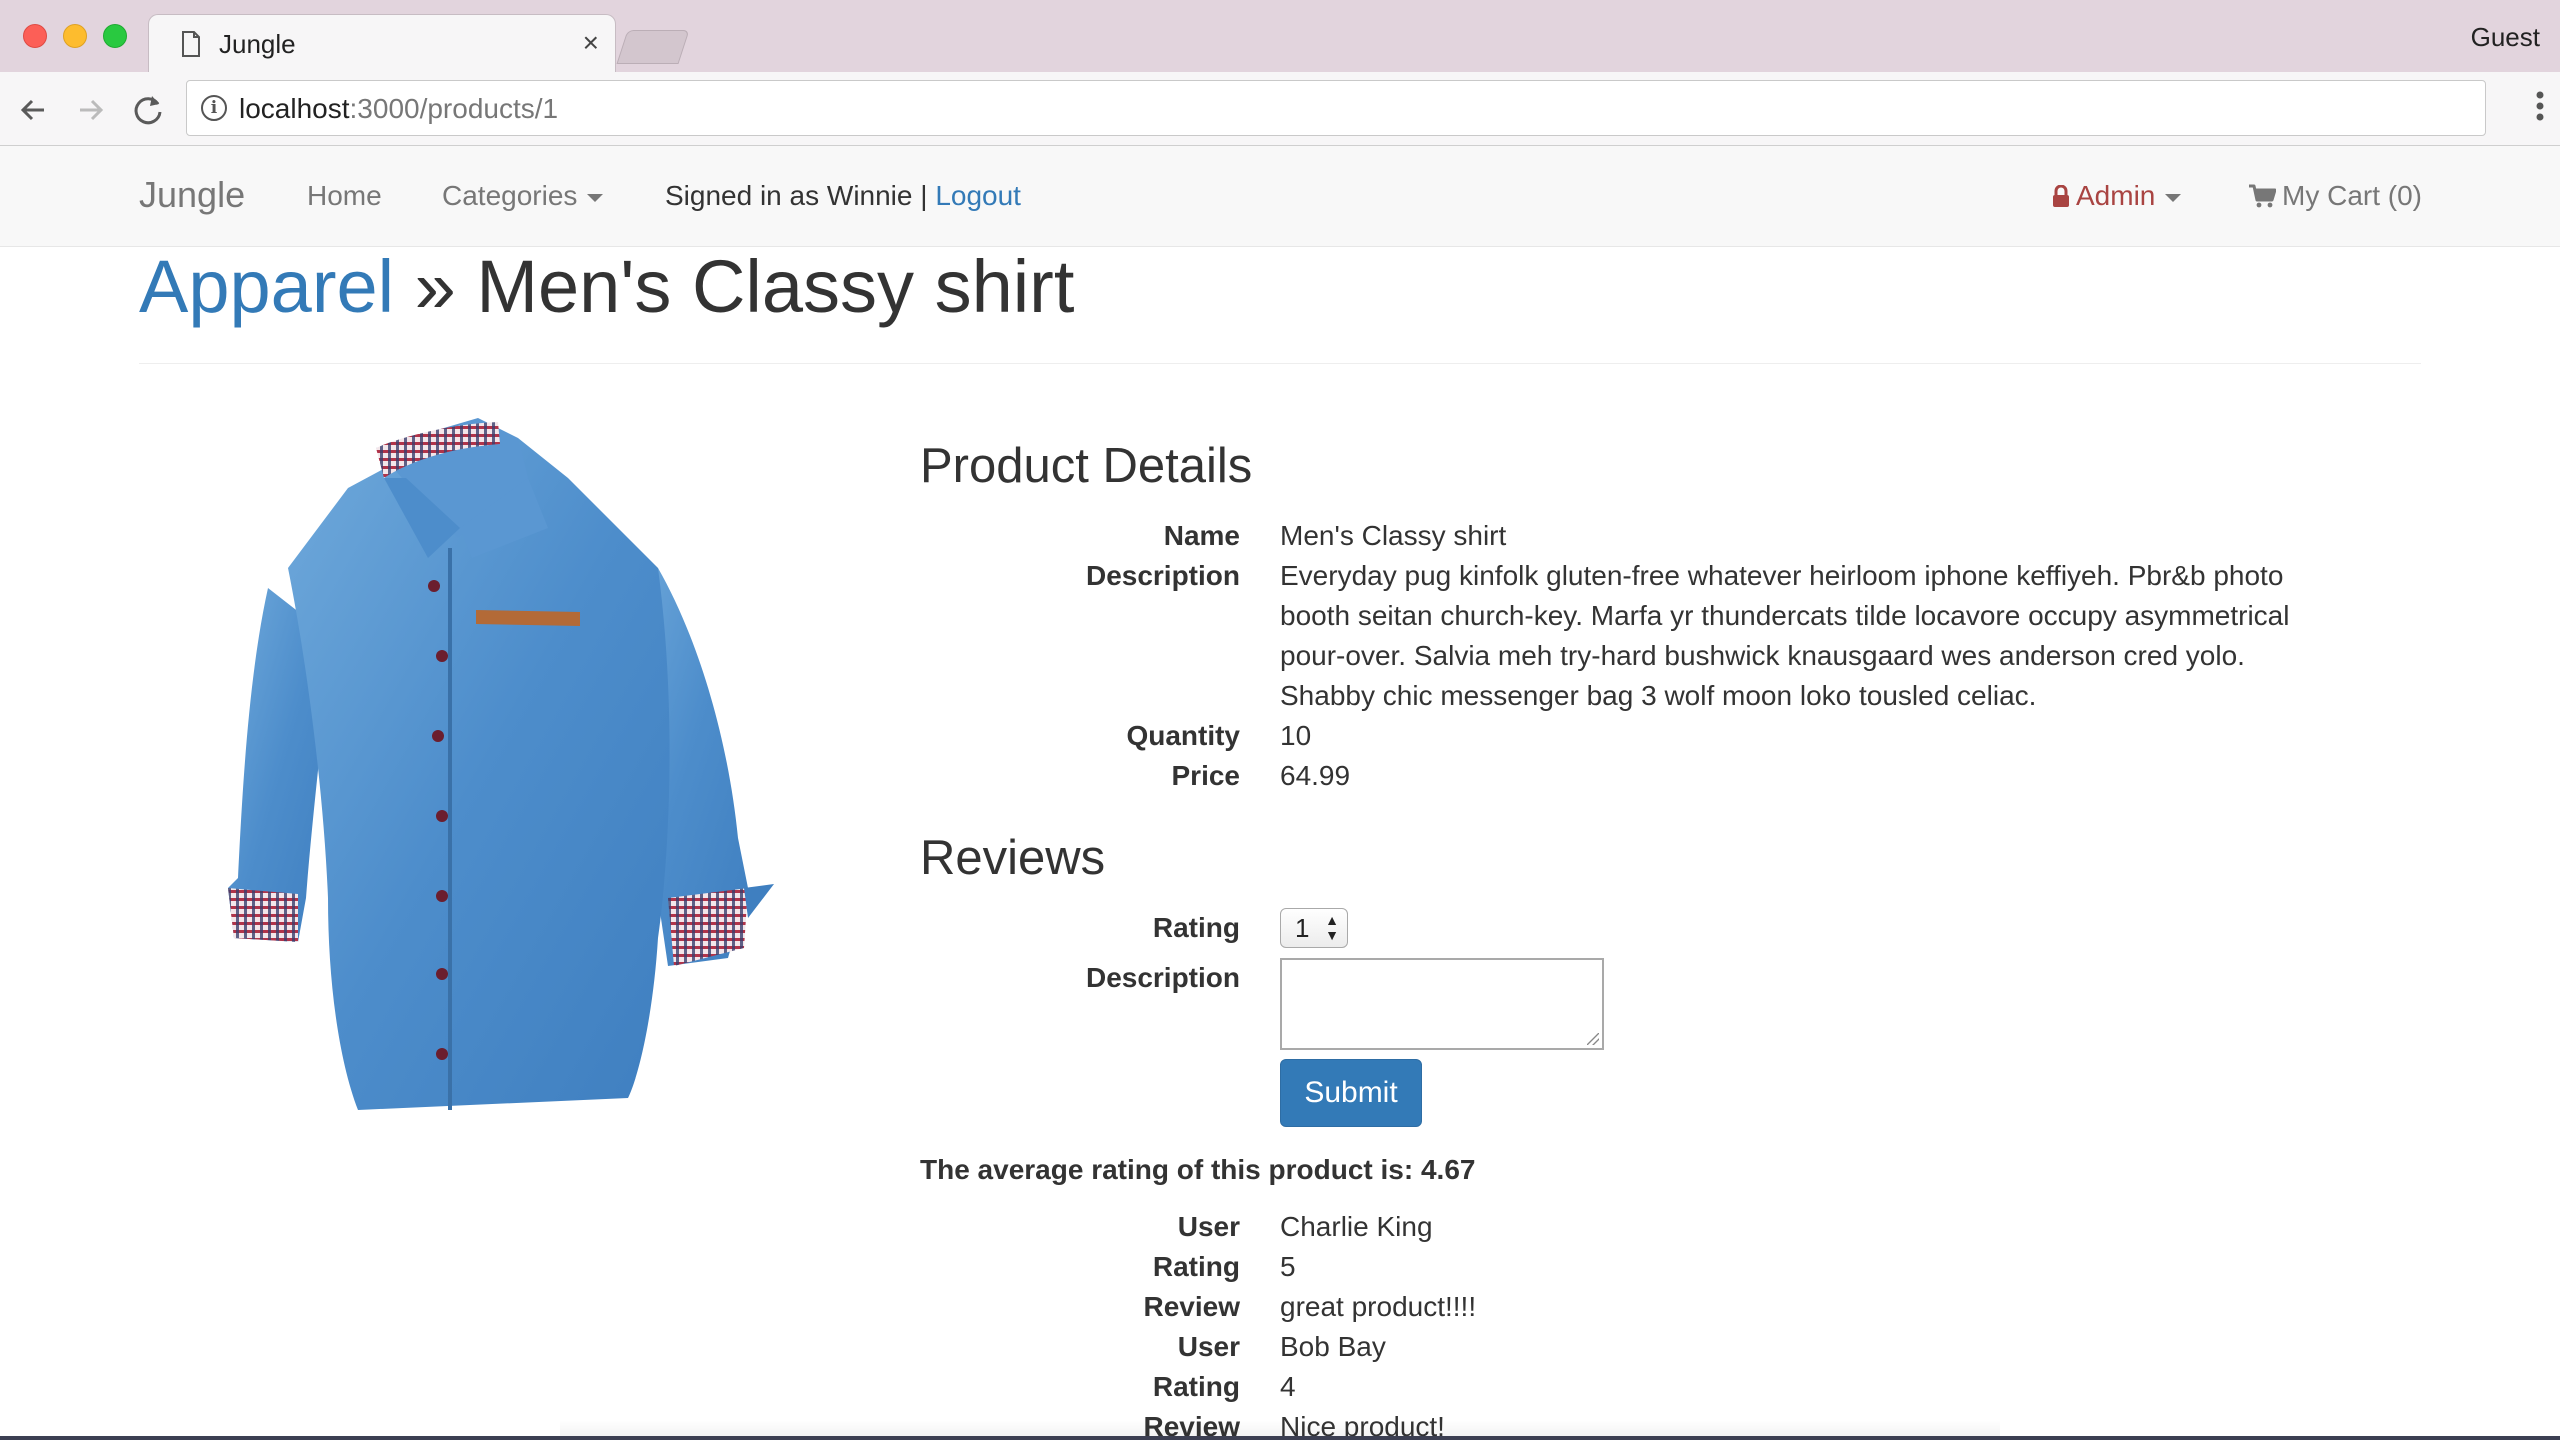 The height and width of the screenshot is (1440, 2560). Describe the element at coordinates (344, 196) in the screenshot. I see `nav-home-link: Home` at that location.